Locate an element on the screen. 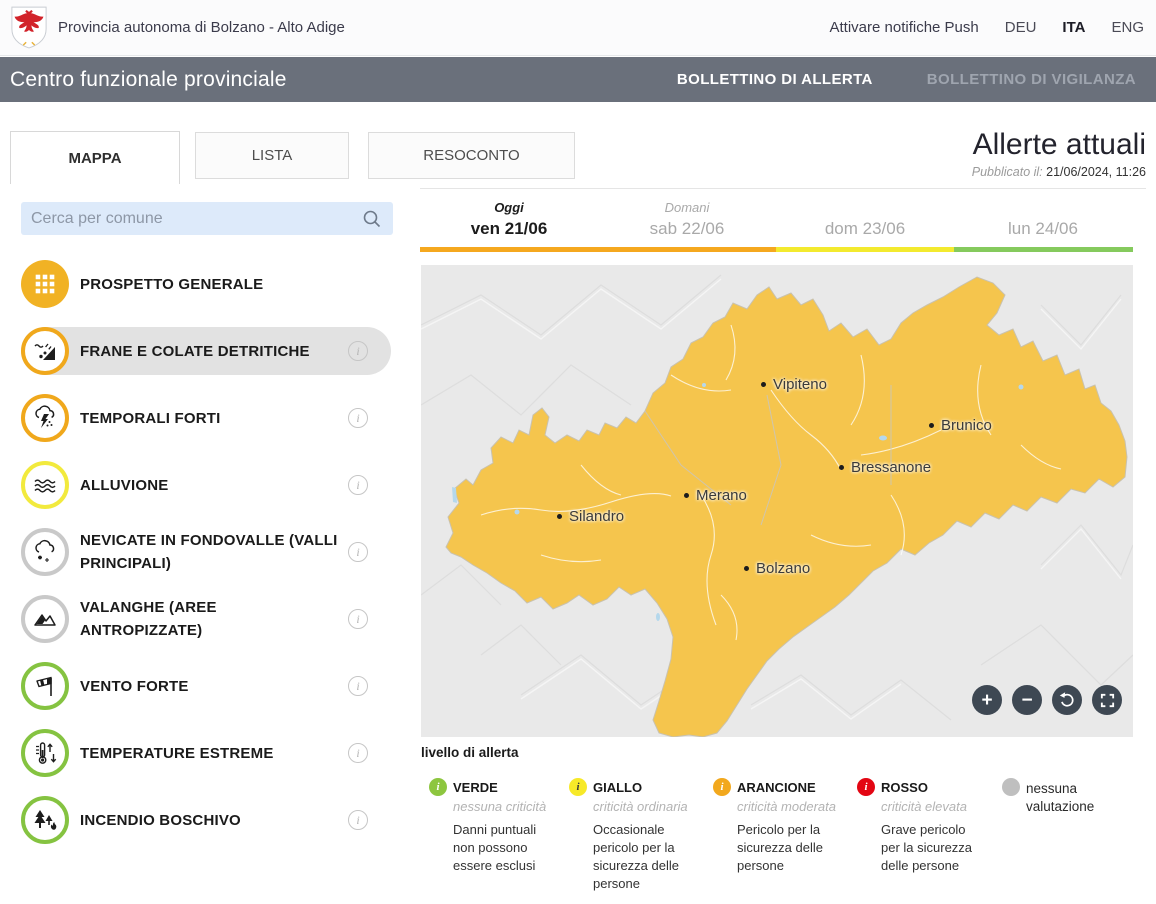 This screenshot has height=904, width=1156. page-title: Allerte attuali is located at coordinates (1059, 144).